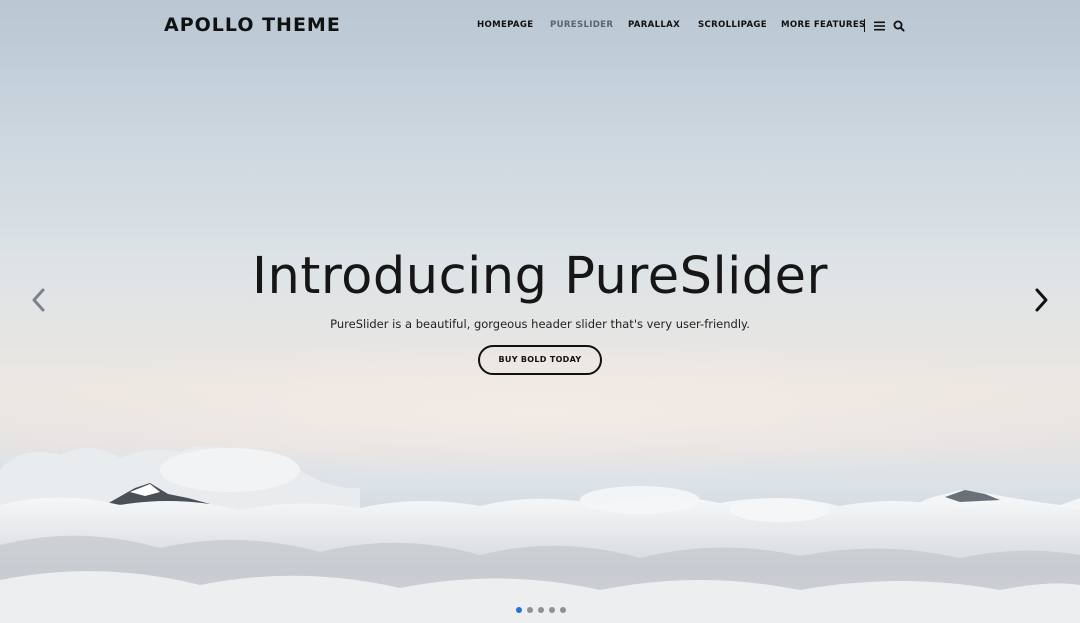 This screenshot has height=623, width=1080. I want to click on chevron-right-icon, so click(1041, 300).